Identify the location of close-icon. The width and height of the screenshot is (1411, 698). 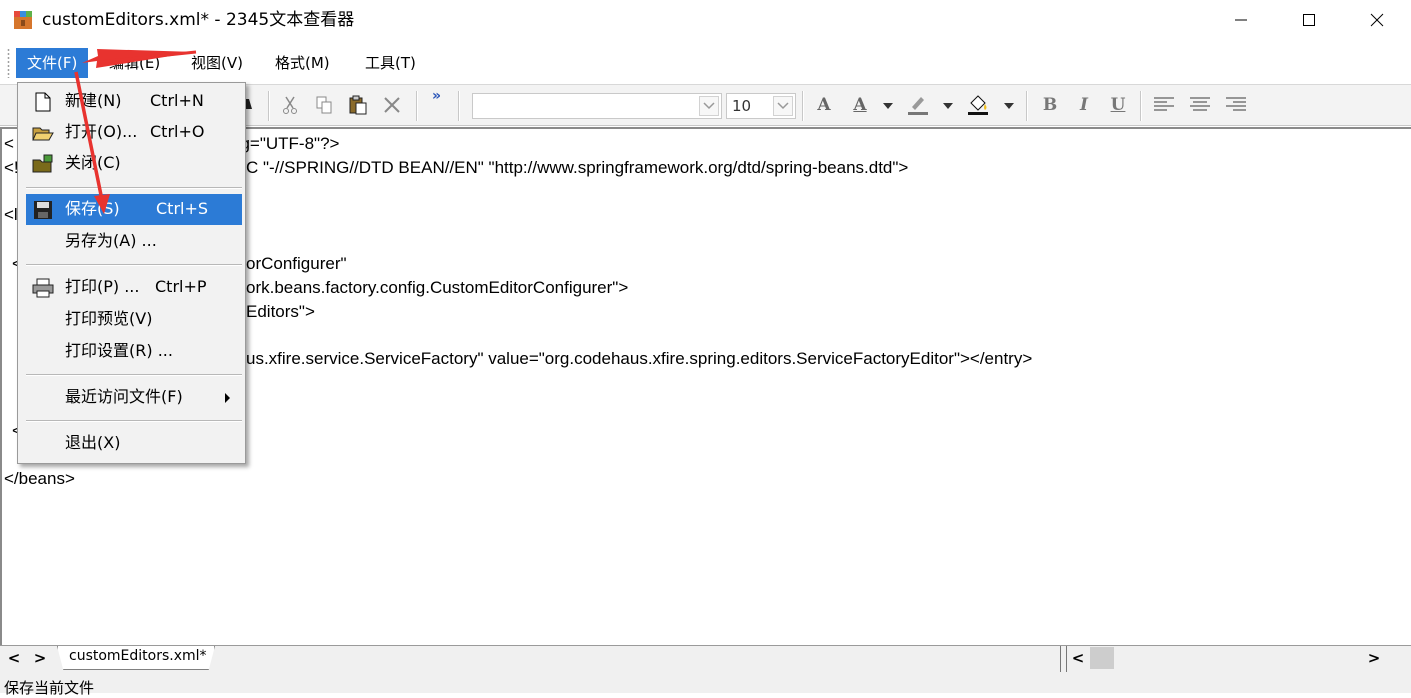
(1377, 20).